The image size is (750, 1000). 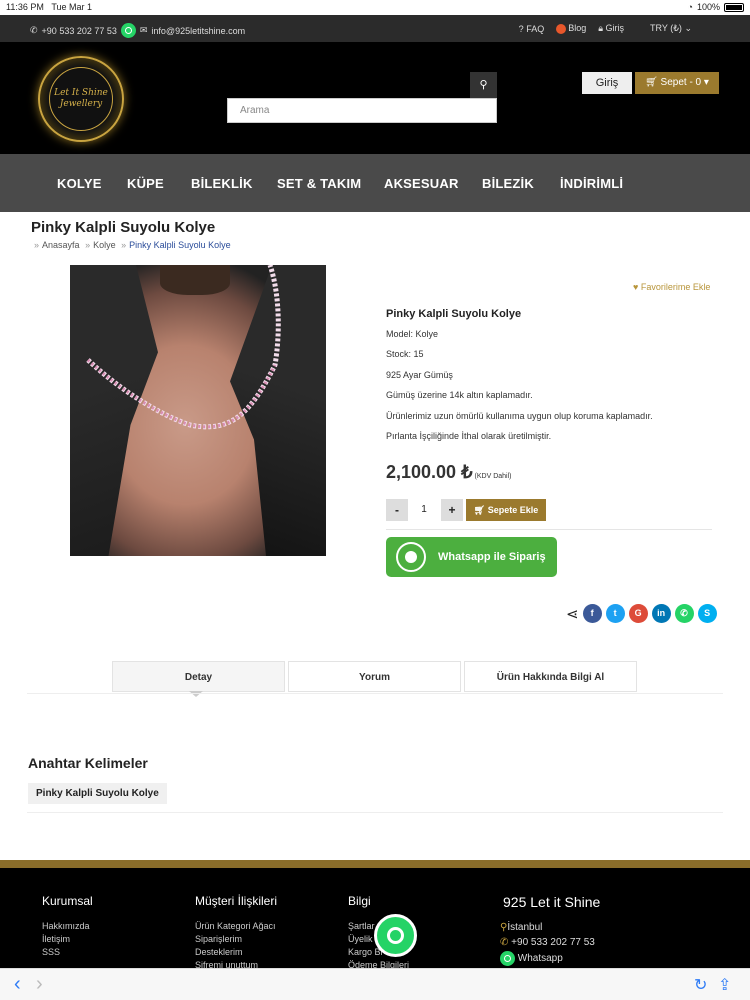 What do you see at coordinates (677, 83) in the screenshot?
I see `cart-button: 🛒︎ Sepet - 0 ▾` at bounding box center [677, 83].